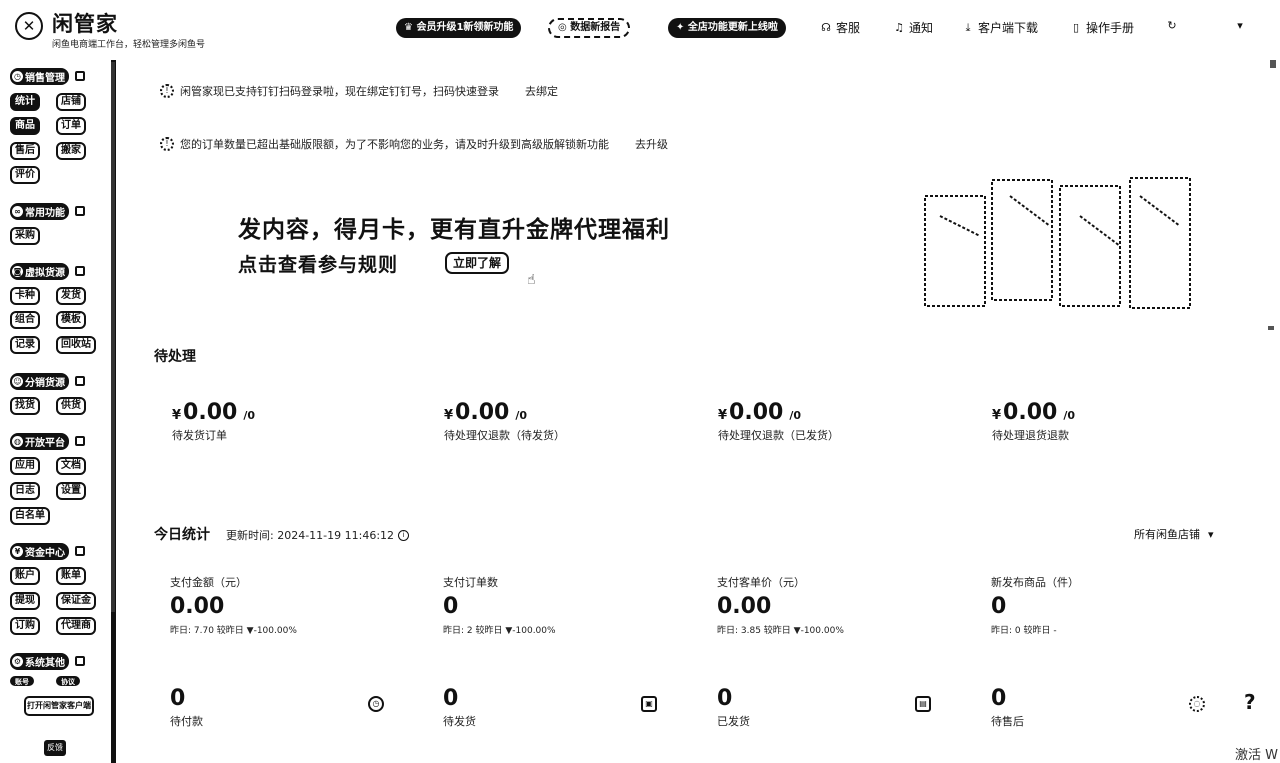 The width and height of the screenshot is (1280, 763). I want to click on link-icon: ∞, so click(17, 211).